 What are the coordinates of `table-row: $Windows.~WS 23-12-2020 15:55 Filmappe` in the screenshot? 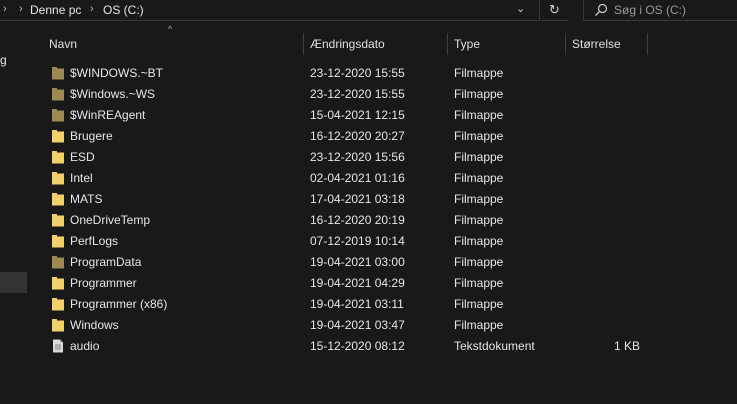 It's located at (383, 94).